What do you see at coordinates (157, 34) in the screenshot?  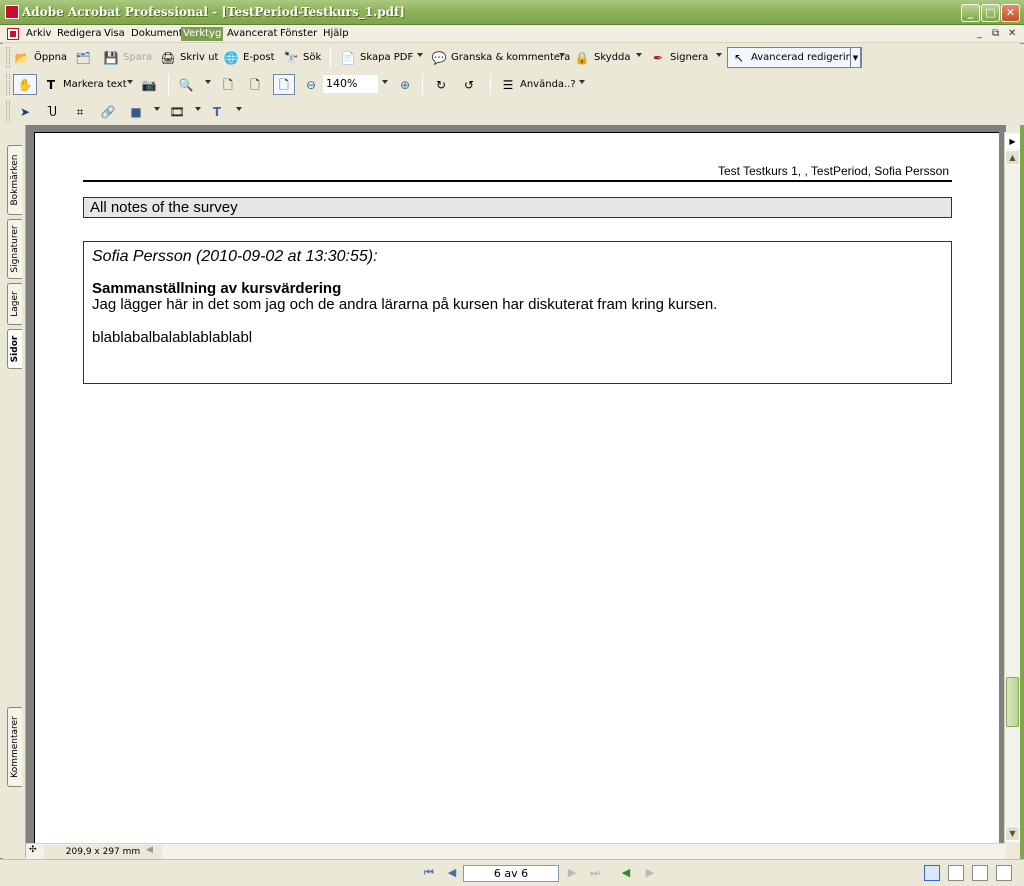 I see `menu-dokument: Dokument` at bounding box center [157, 34].